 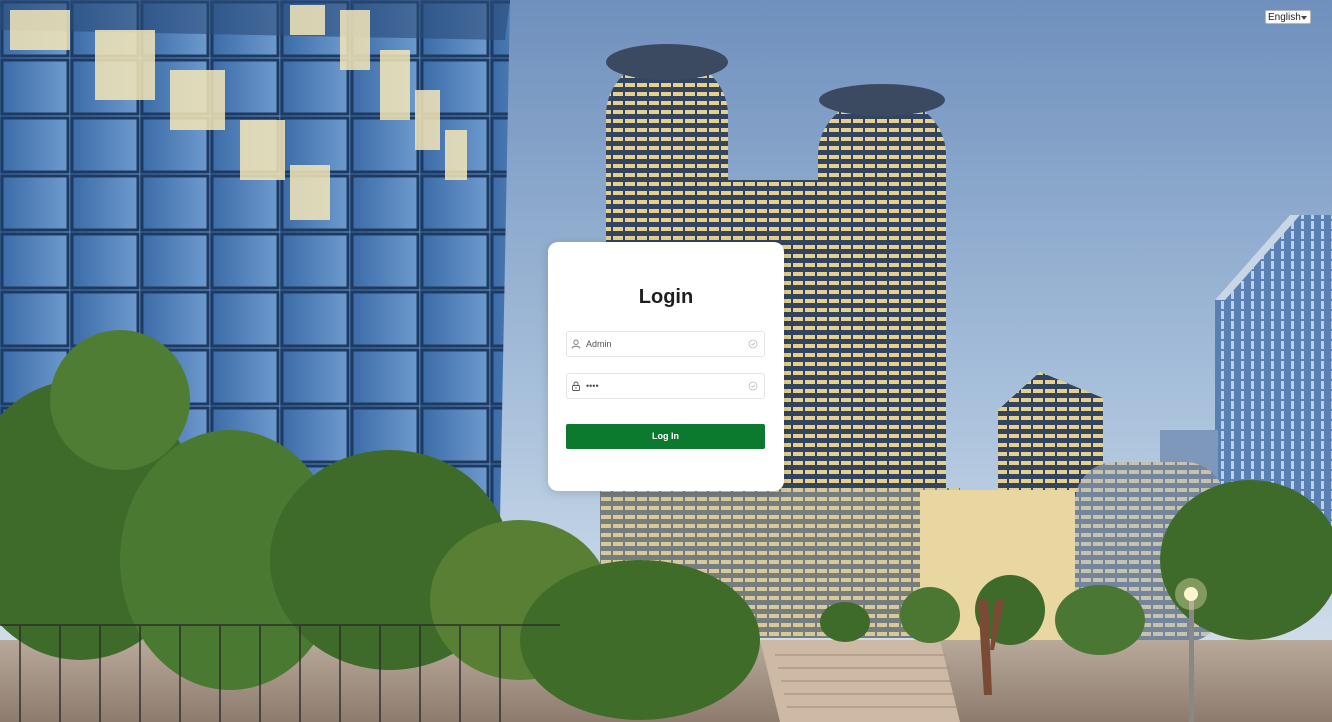 What do you see at coordinates (1284, 17) in the screenshot?
I see `language-select-value: English` at bounding box center [1284, 17].